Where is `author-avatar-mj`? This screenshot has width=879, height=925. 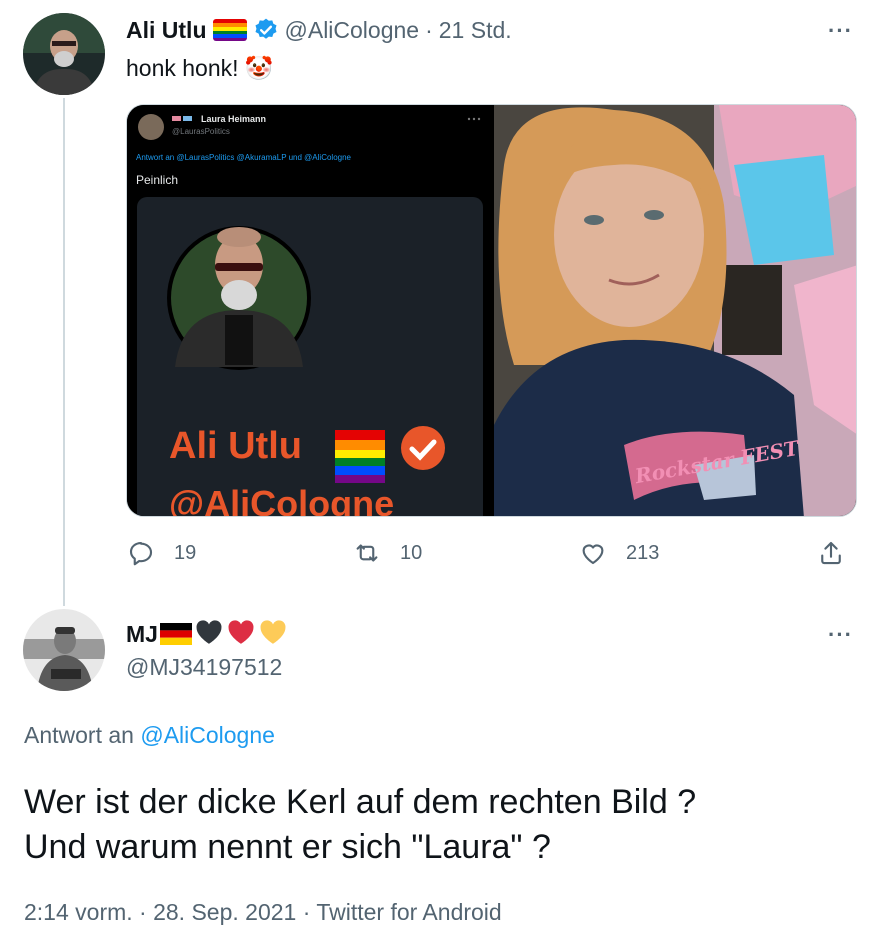 author-avatar-mj is located at coordinates (64, 650).